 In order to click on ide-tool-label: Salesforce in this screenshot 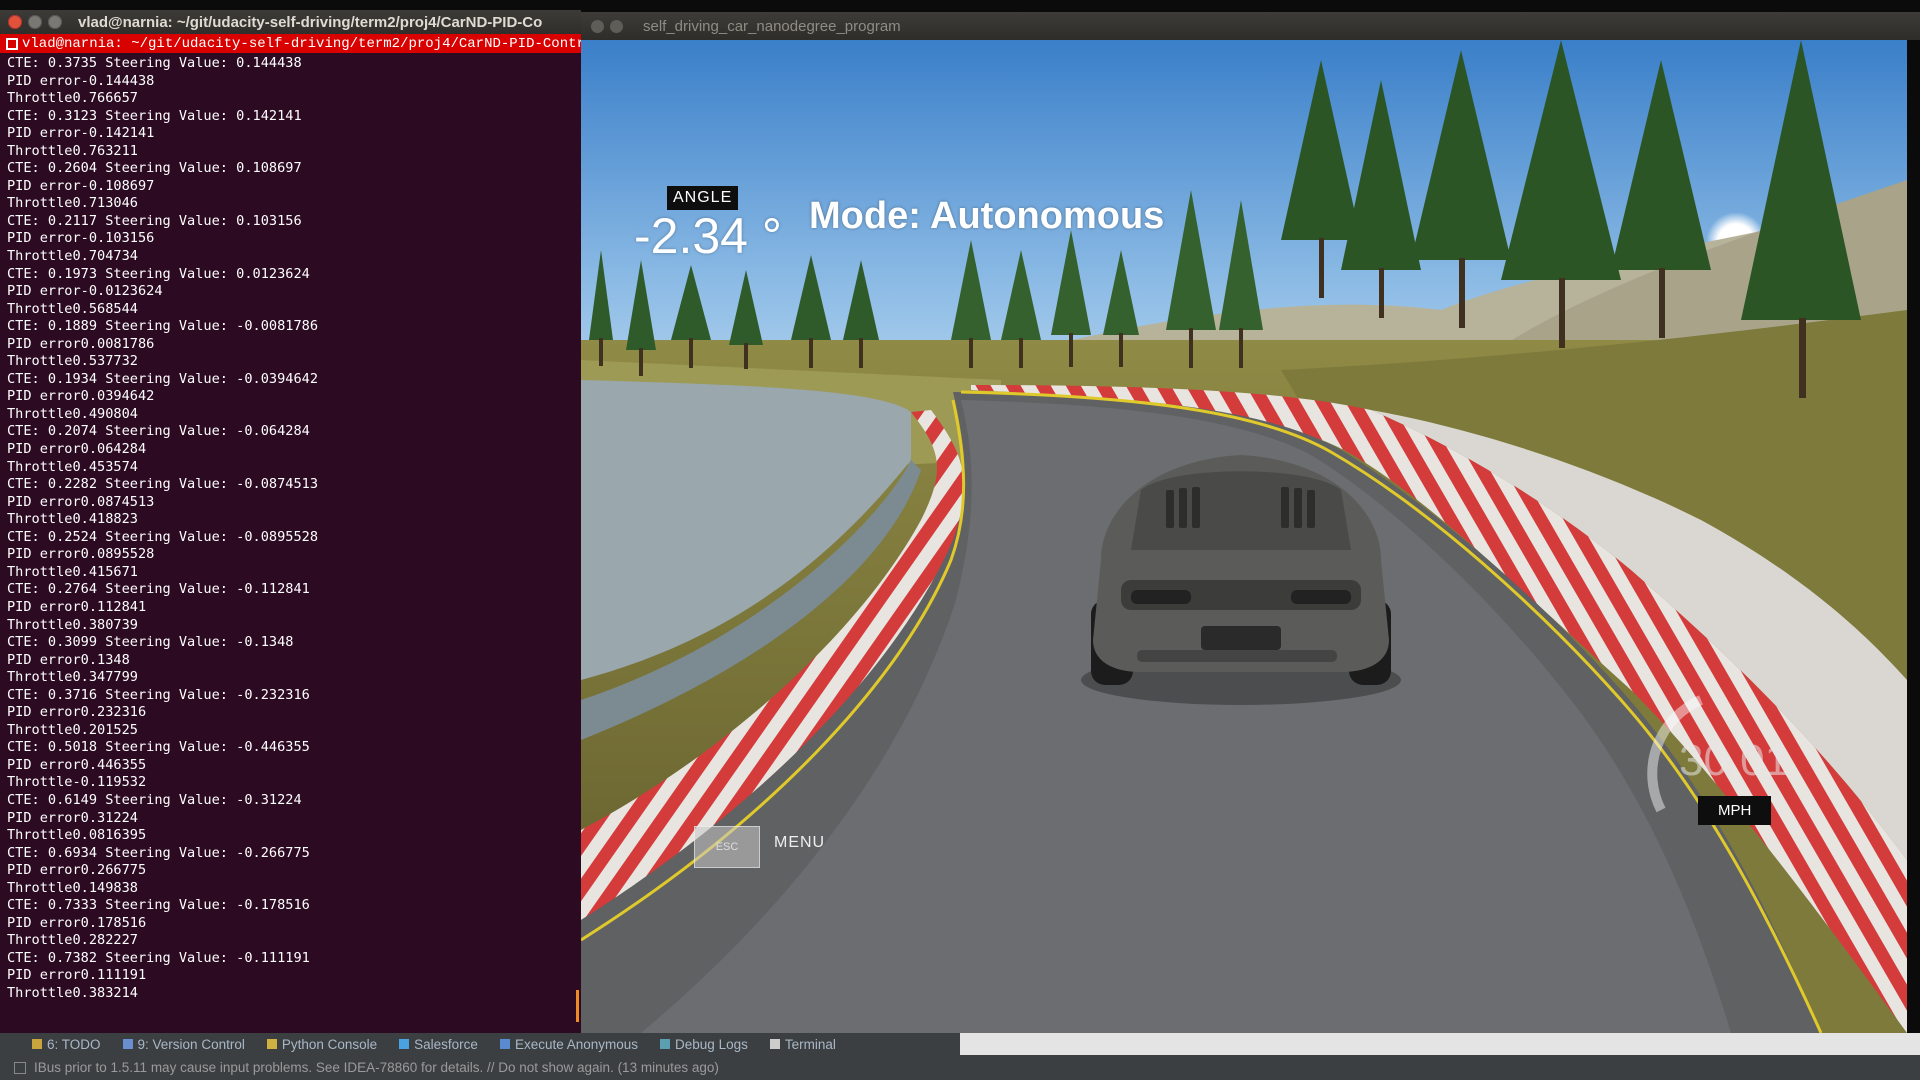, I will do `click(446, 1044)`.